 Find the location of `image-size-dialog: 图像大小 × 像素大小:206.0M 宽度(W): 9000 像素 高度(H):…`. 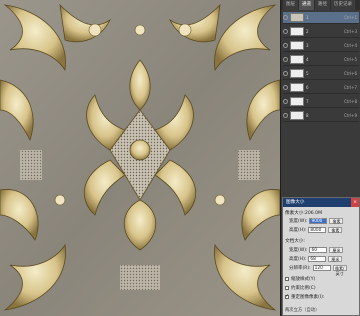

image-size-dialog: 图像大小 × 像素大小:206.0M 宽度(W): 9000 像素 高度(H):… is located at coordinates (321, 256).